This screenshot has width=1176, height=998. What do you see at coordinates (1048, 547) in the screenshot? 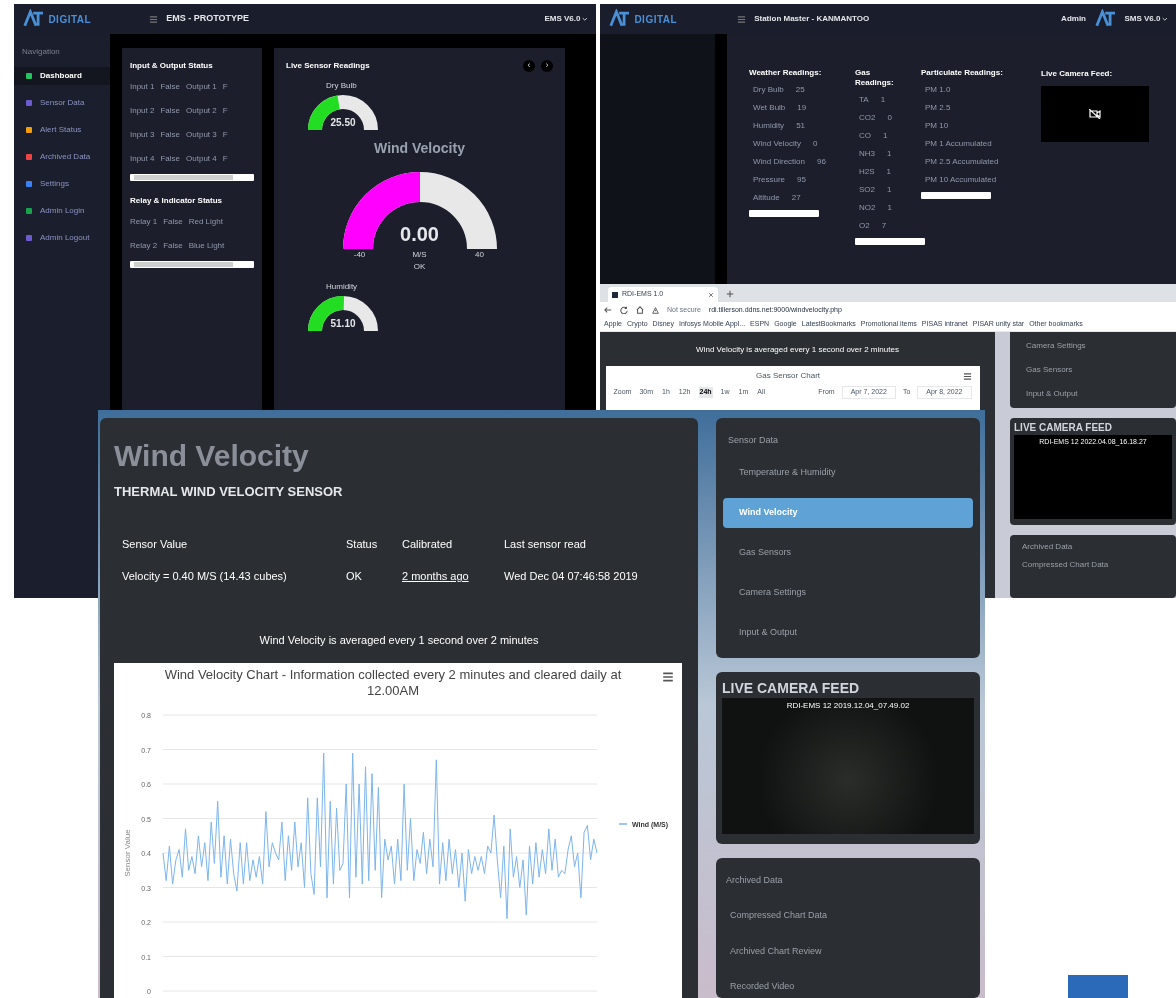
I see `panel-heading: Archived Data` at bounding box center [1048, 547].